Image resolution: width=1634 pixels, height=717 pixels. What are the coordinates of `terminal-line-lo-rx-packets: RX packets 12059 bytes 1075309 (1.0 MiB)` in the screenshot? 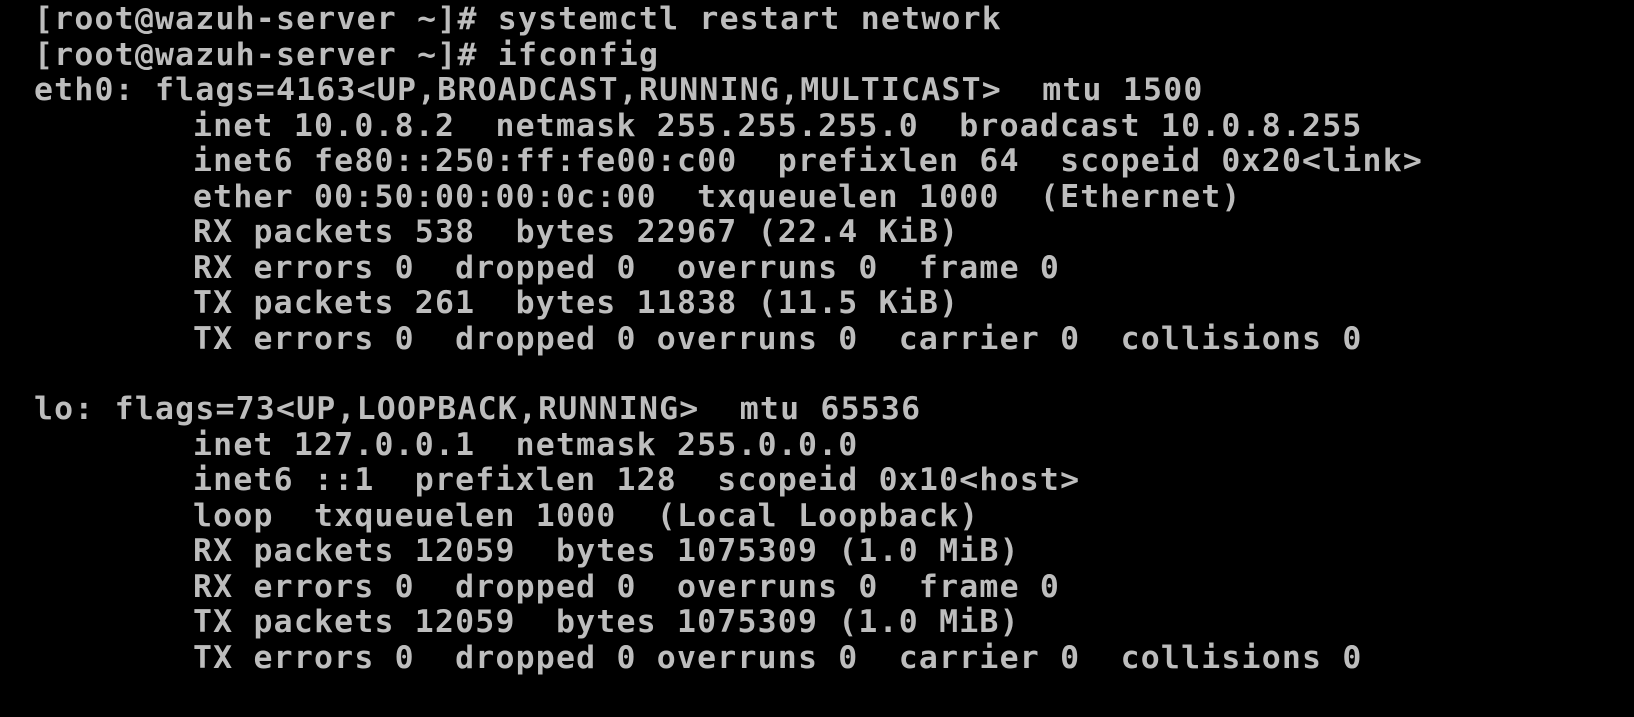 It's located at (606, 551).